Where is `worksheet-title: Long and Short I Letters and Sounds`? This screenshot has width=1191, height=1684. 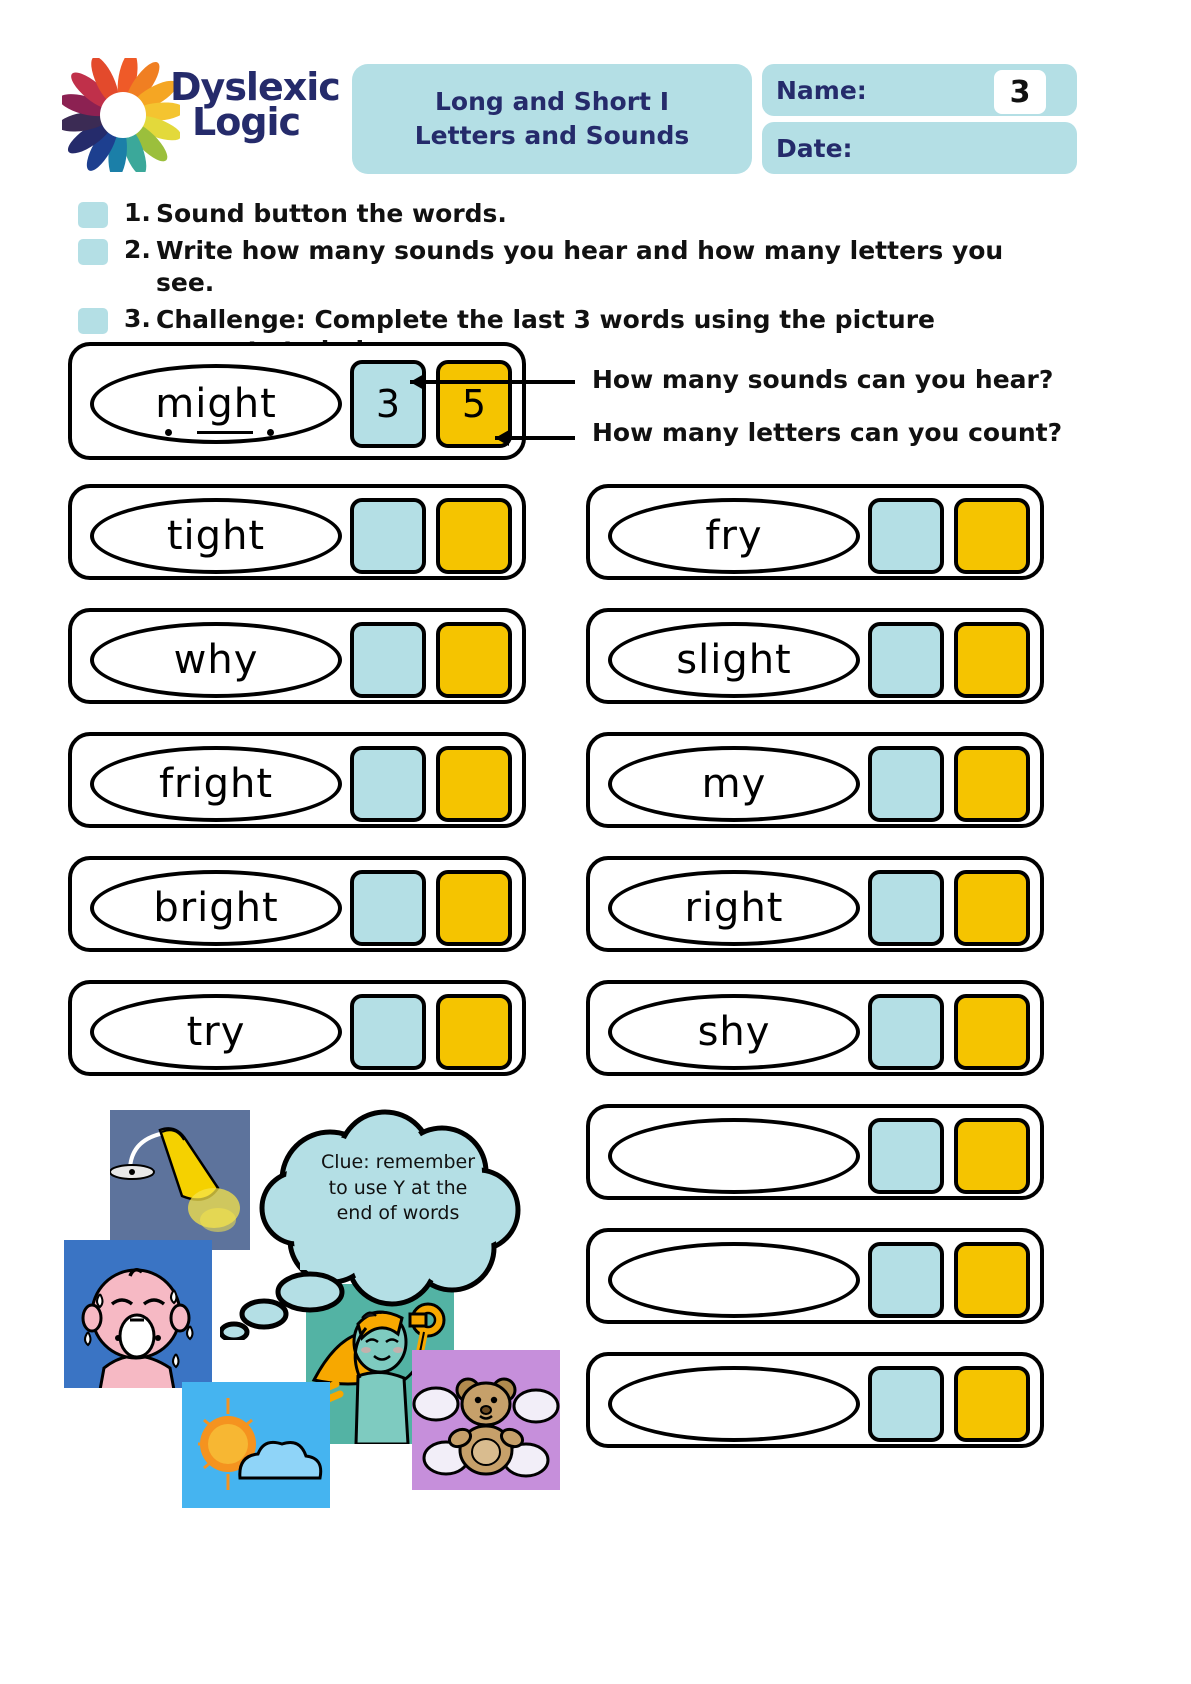 worksheet-title: Long and Short I Letters and Sounds is located at coordinates (552, 119).